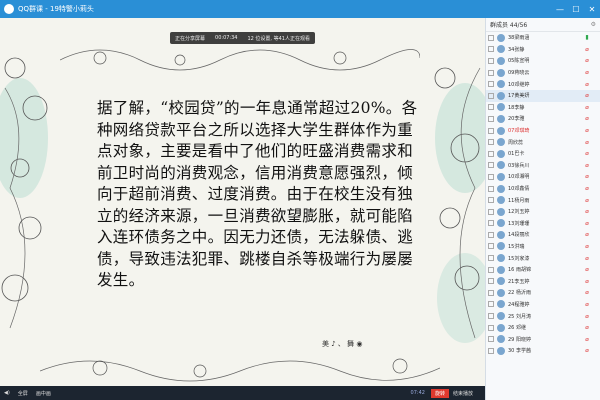 This screenshot has height=400, width=600. Describe the element at coordinates (43, 393) in the screenshot. I see `picture-in-picture-button: 画中画` at that location.